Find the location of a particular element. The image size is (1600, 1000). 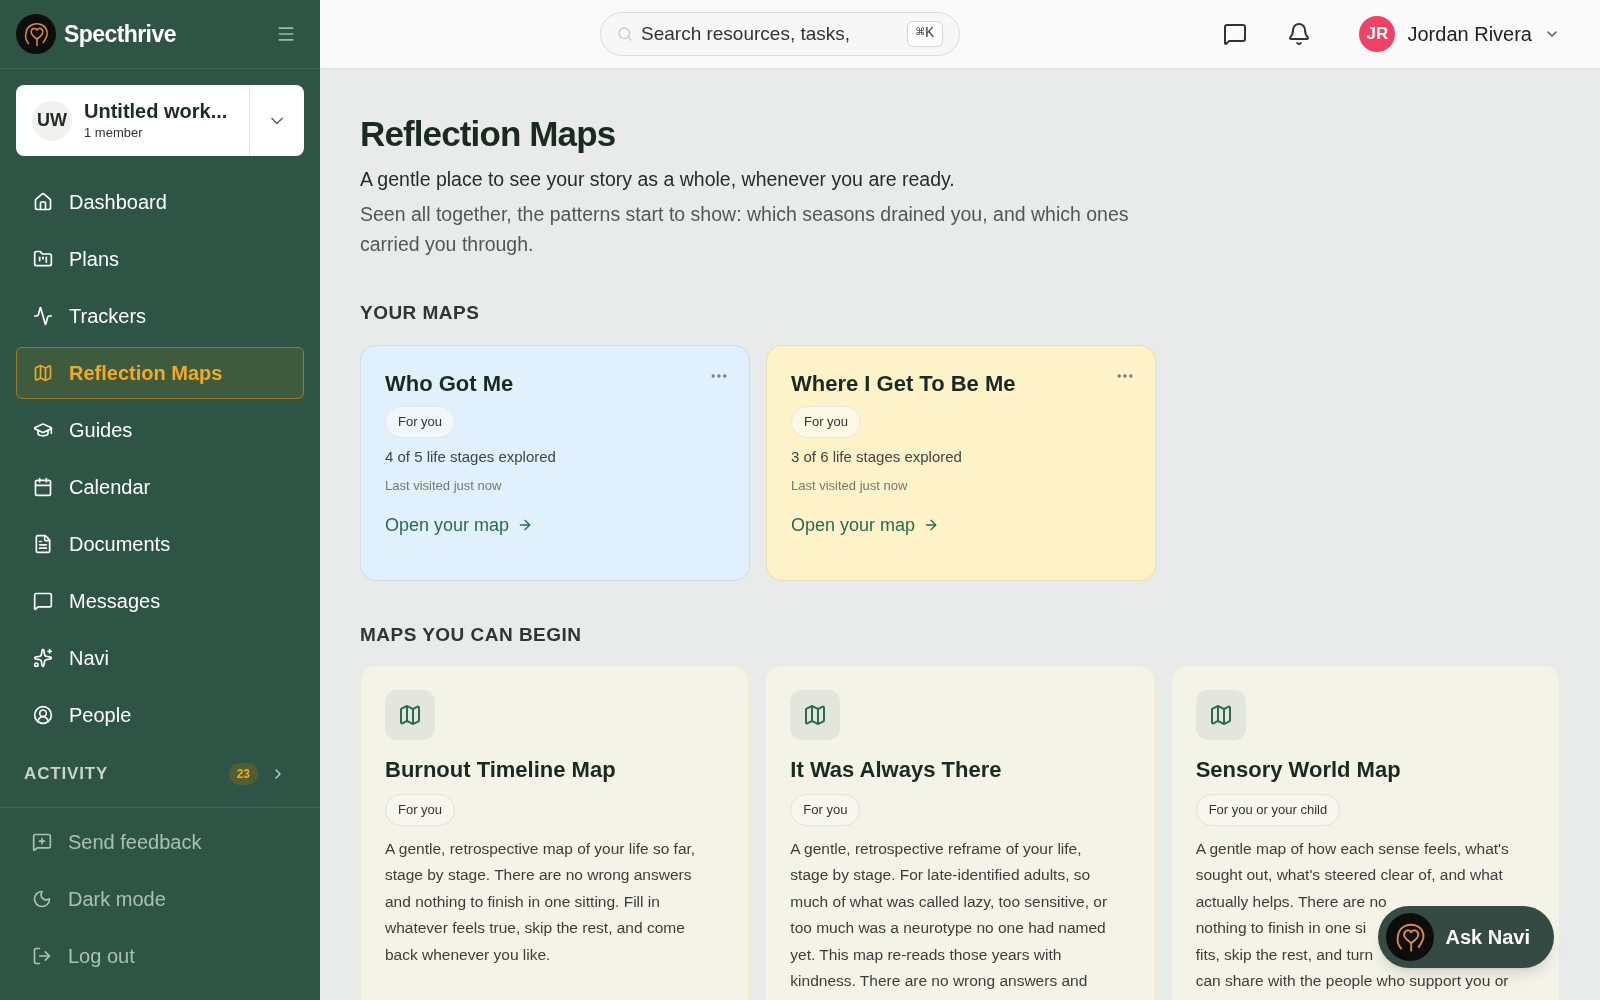

sidebar-action: Log out is located at coordinates (160, 955).